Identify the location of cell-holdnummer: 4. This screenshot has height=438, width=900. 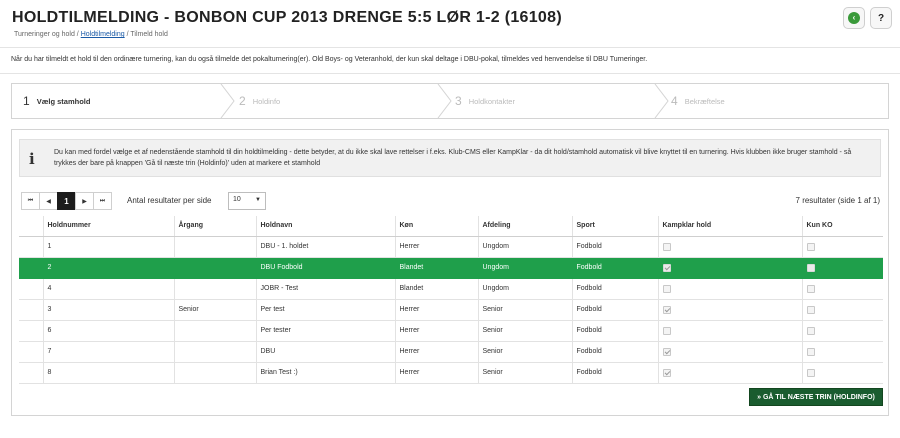
(109, 289).